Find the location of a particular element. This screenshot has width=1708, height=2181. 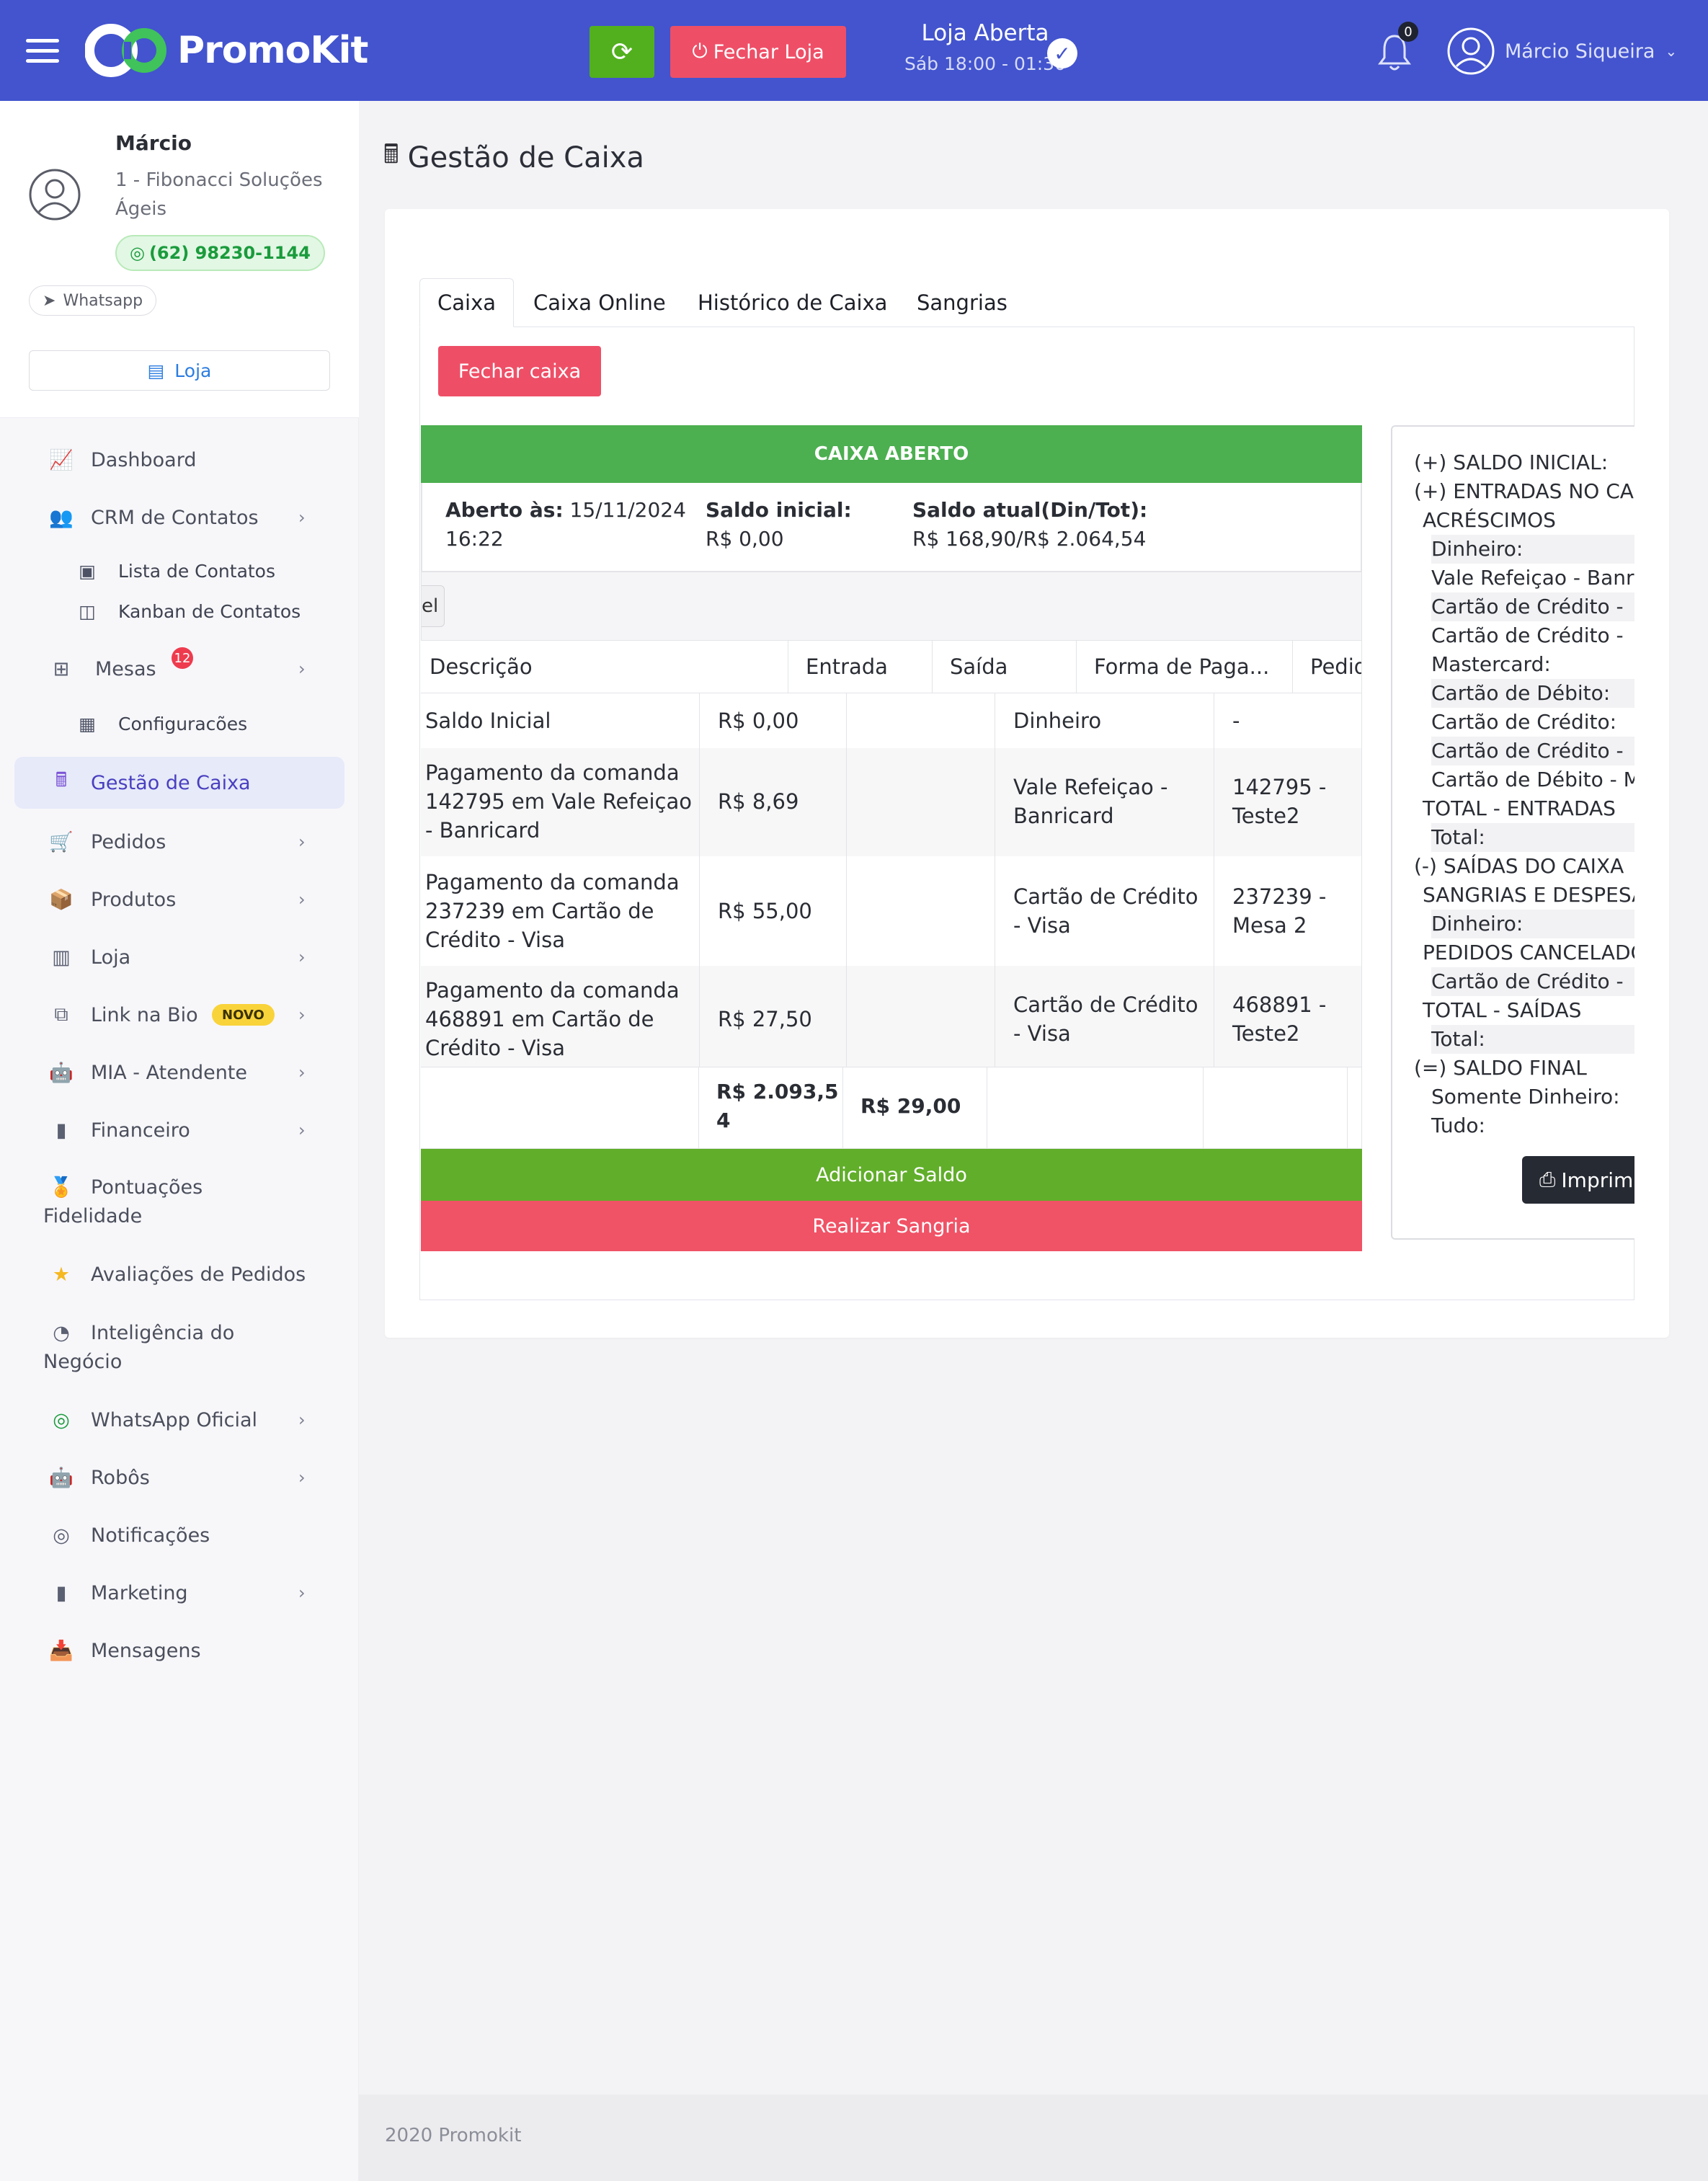

cell-line: 237239 - is located at coordinates (1280, 896).